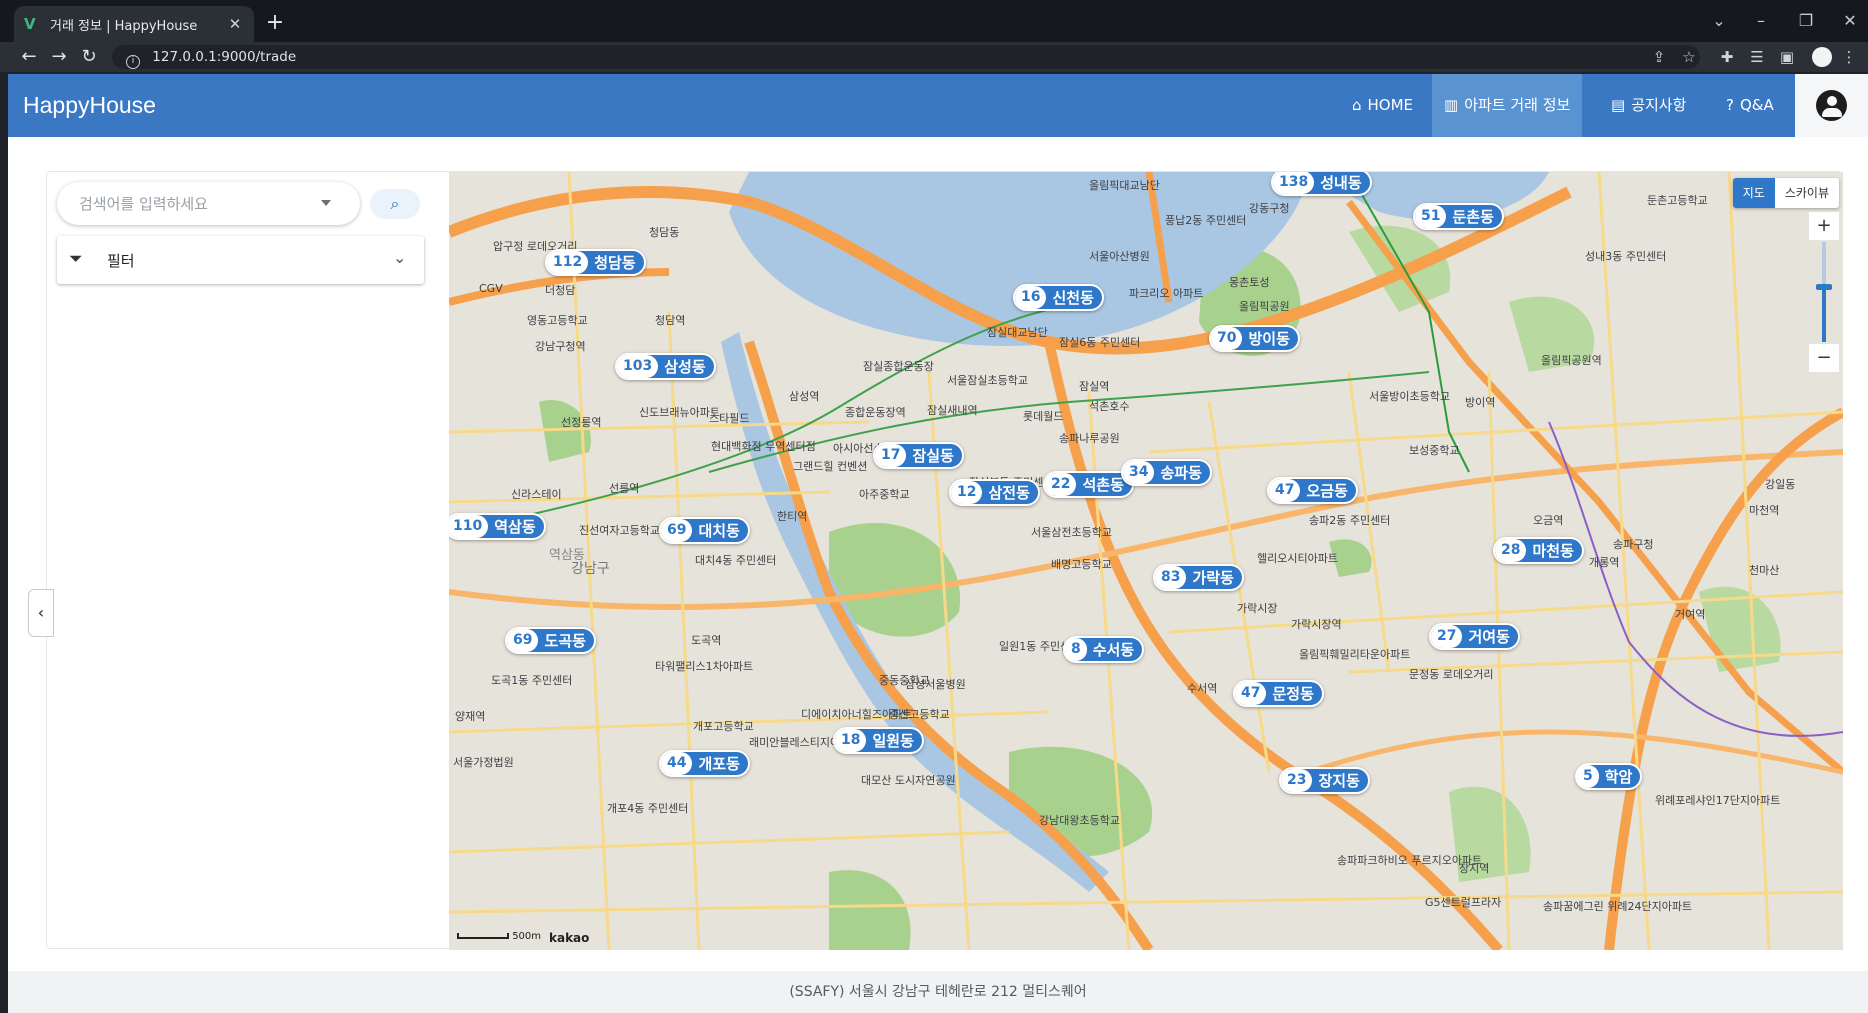  I want to click on cluster-count: 5, so click(1588, 776).